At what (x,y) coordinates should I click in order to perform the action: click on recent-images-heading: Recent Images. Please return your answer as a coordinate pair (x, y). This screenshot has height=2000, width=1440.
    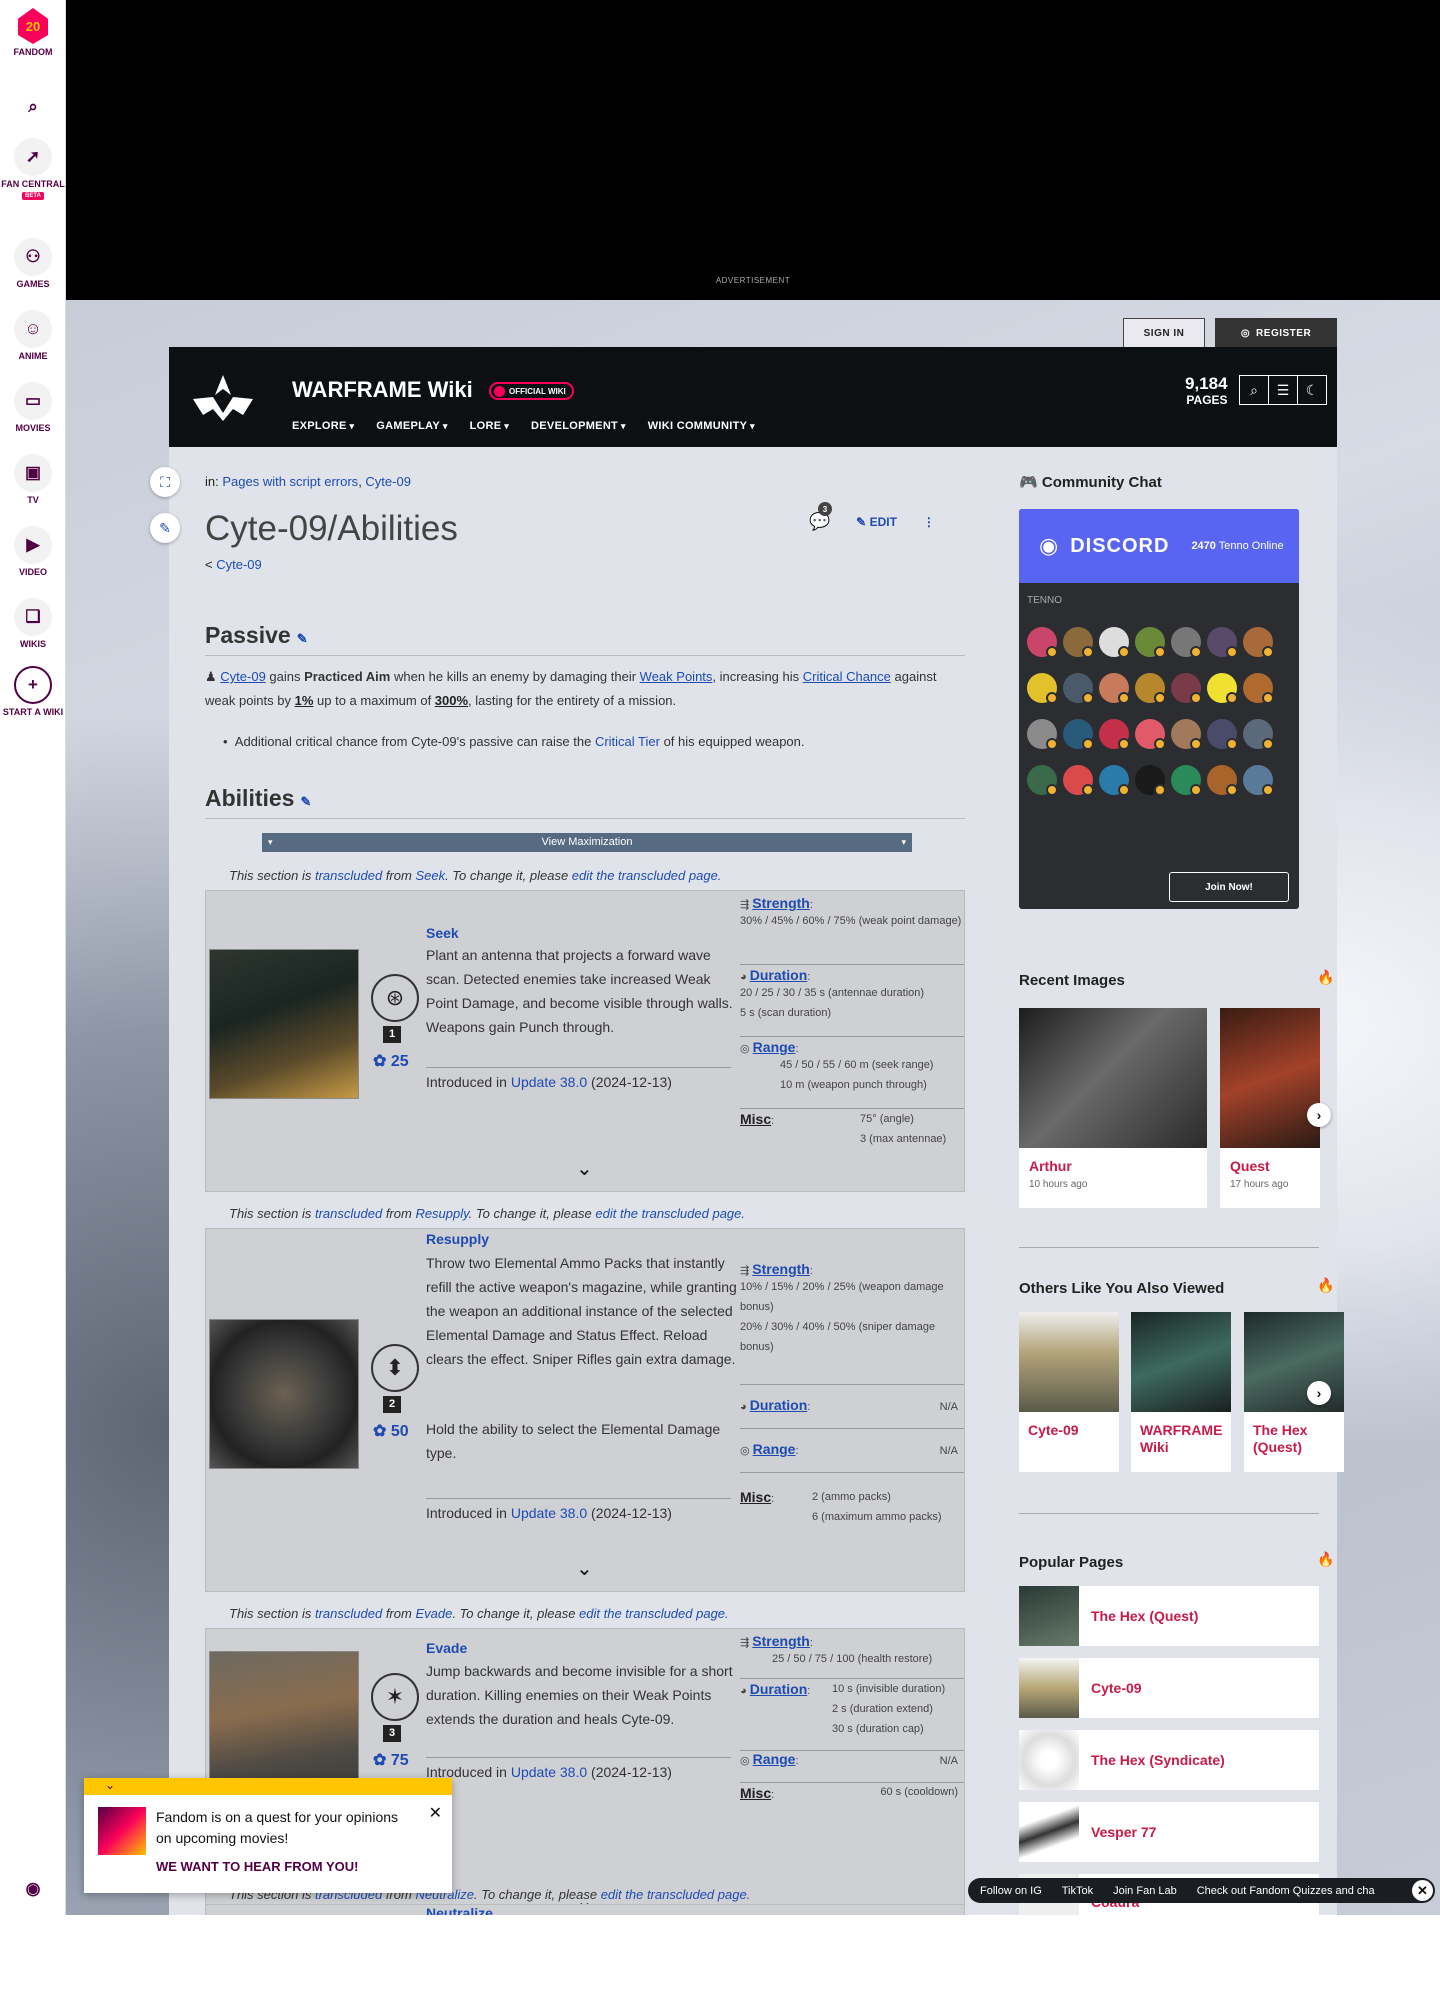
    Looking at the image, I should click on (1072, 980).